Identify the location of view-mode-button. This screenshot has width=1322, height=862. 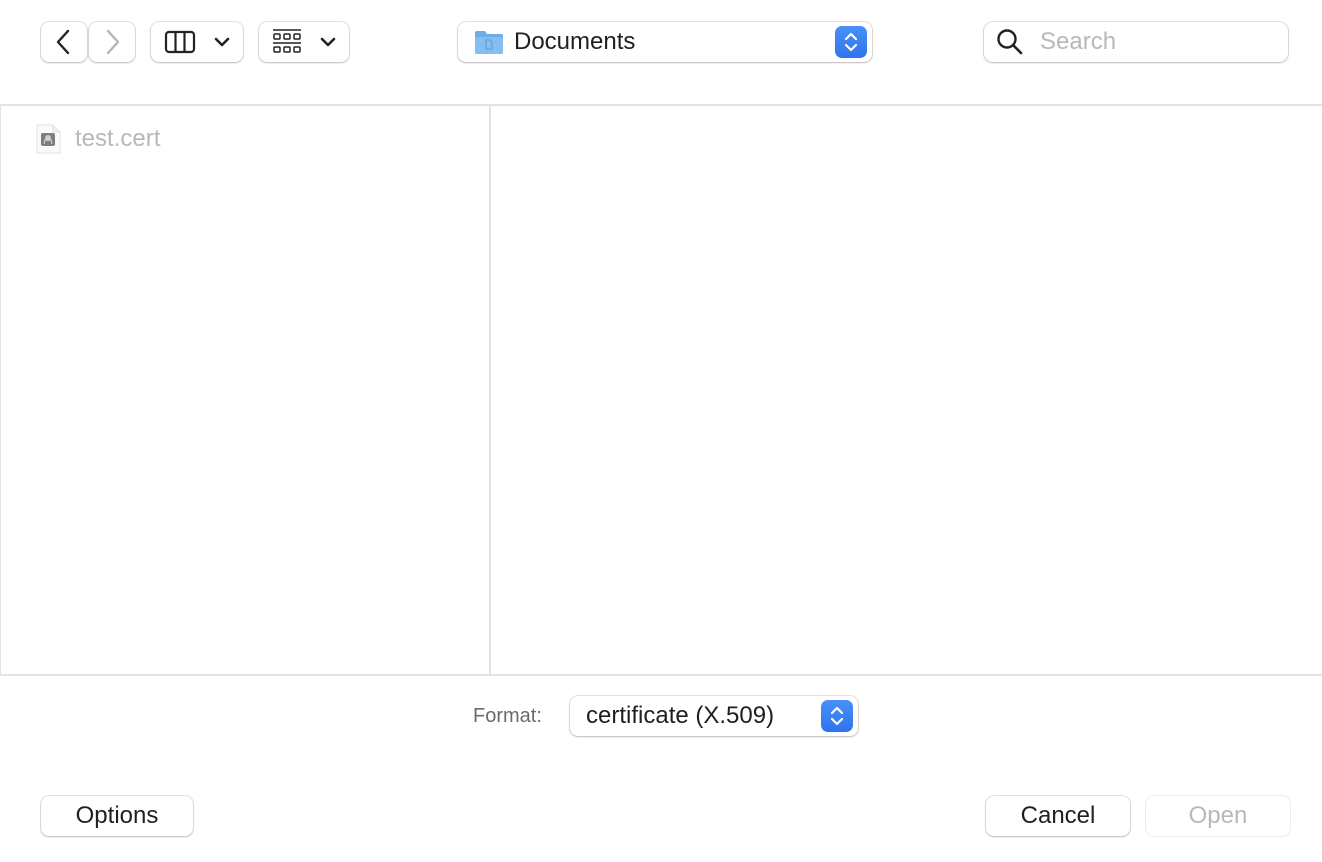
(197, 42).